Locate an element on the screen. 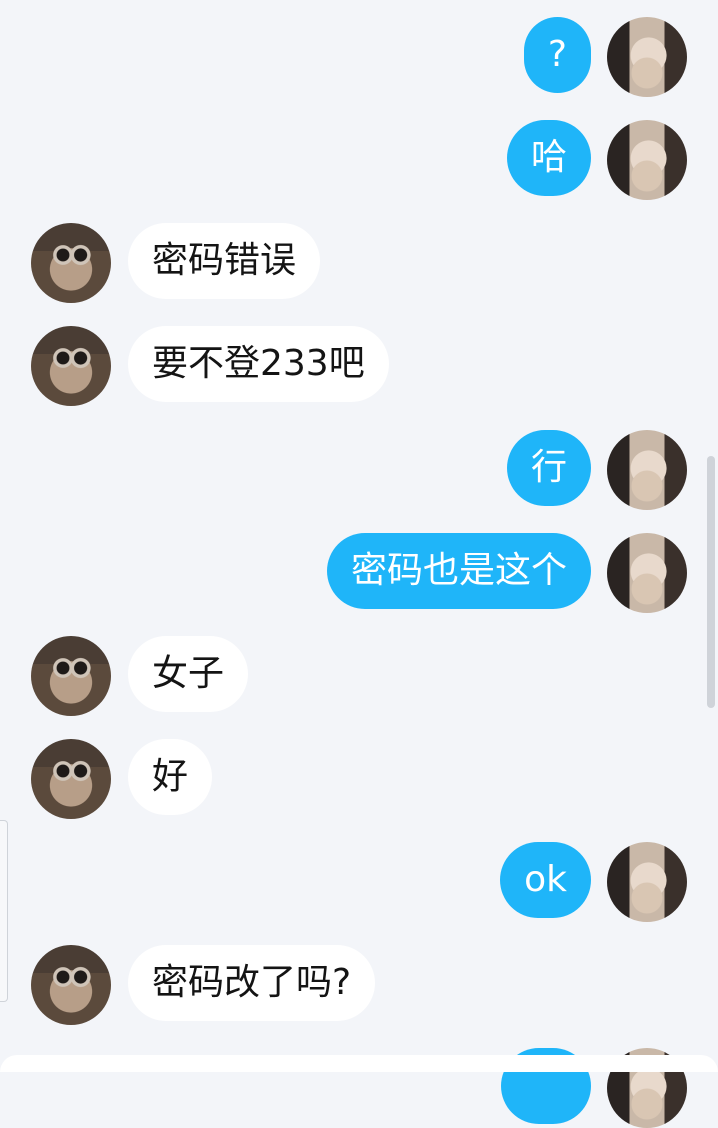 The height and width of the screenshot is (1128, 718). outgoing-message: ok is located at coordinates (359, 882).